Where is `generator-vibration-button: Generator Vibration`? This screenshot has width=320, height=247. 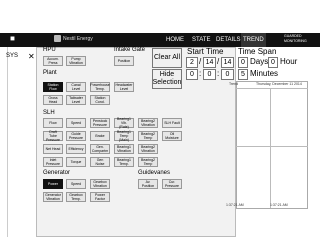 generator-vibration-button: Generator Vibration is located at coordinates (53, 197).